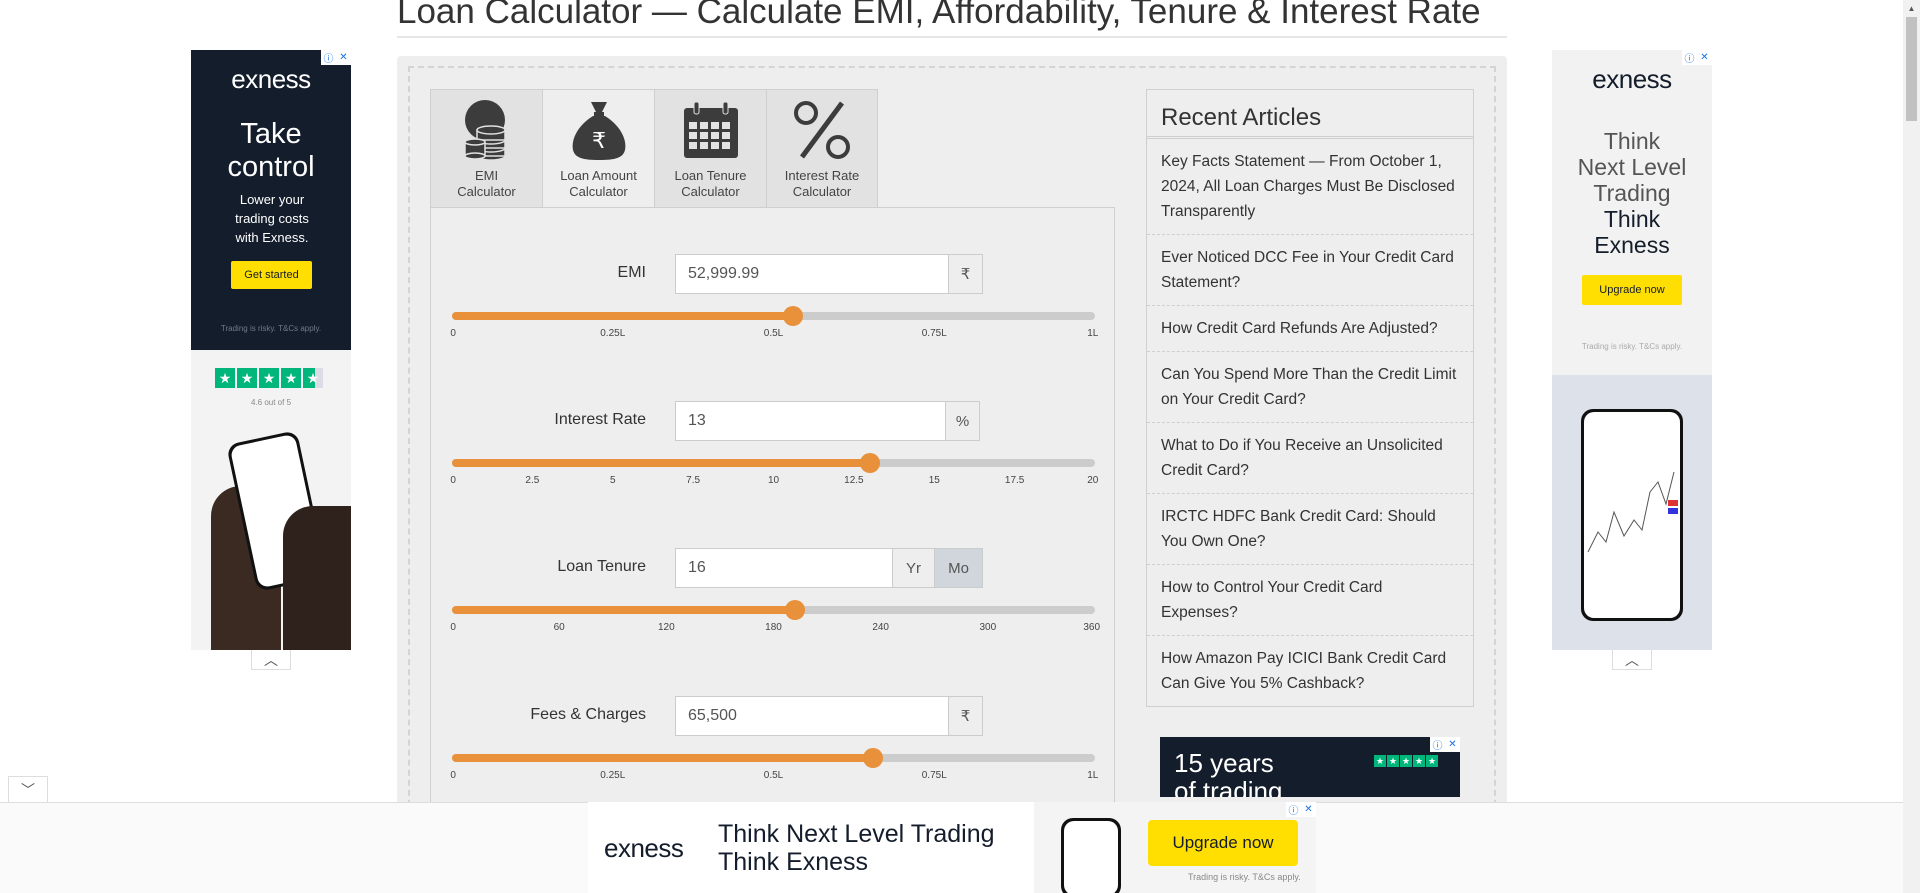 This screenshot has height=893, width=1920. What do you see at coordinates (962, 421) in the screenshot?
I see `interest-rate-unit-addon: %` at bounding box center [962, 421].